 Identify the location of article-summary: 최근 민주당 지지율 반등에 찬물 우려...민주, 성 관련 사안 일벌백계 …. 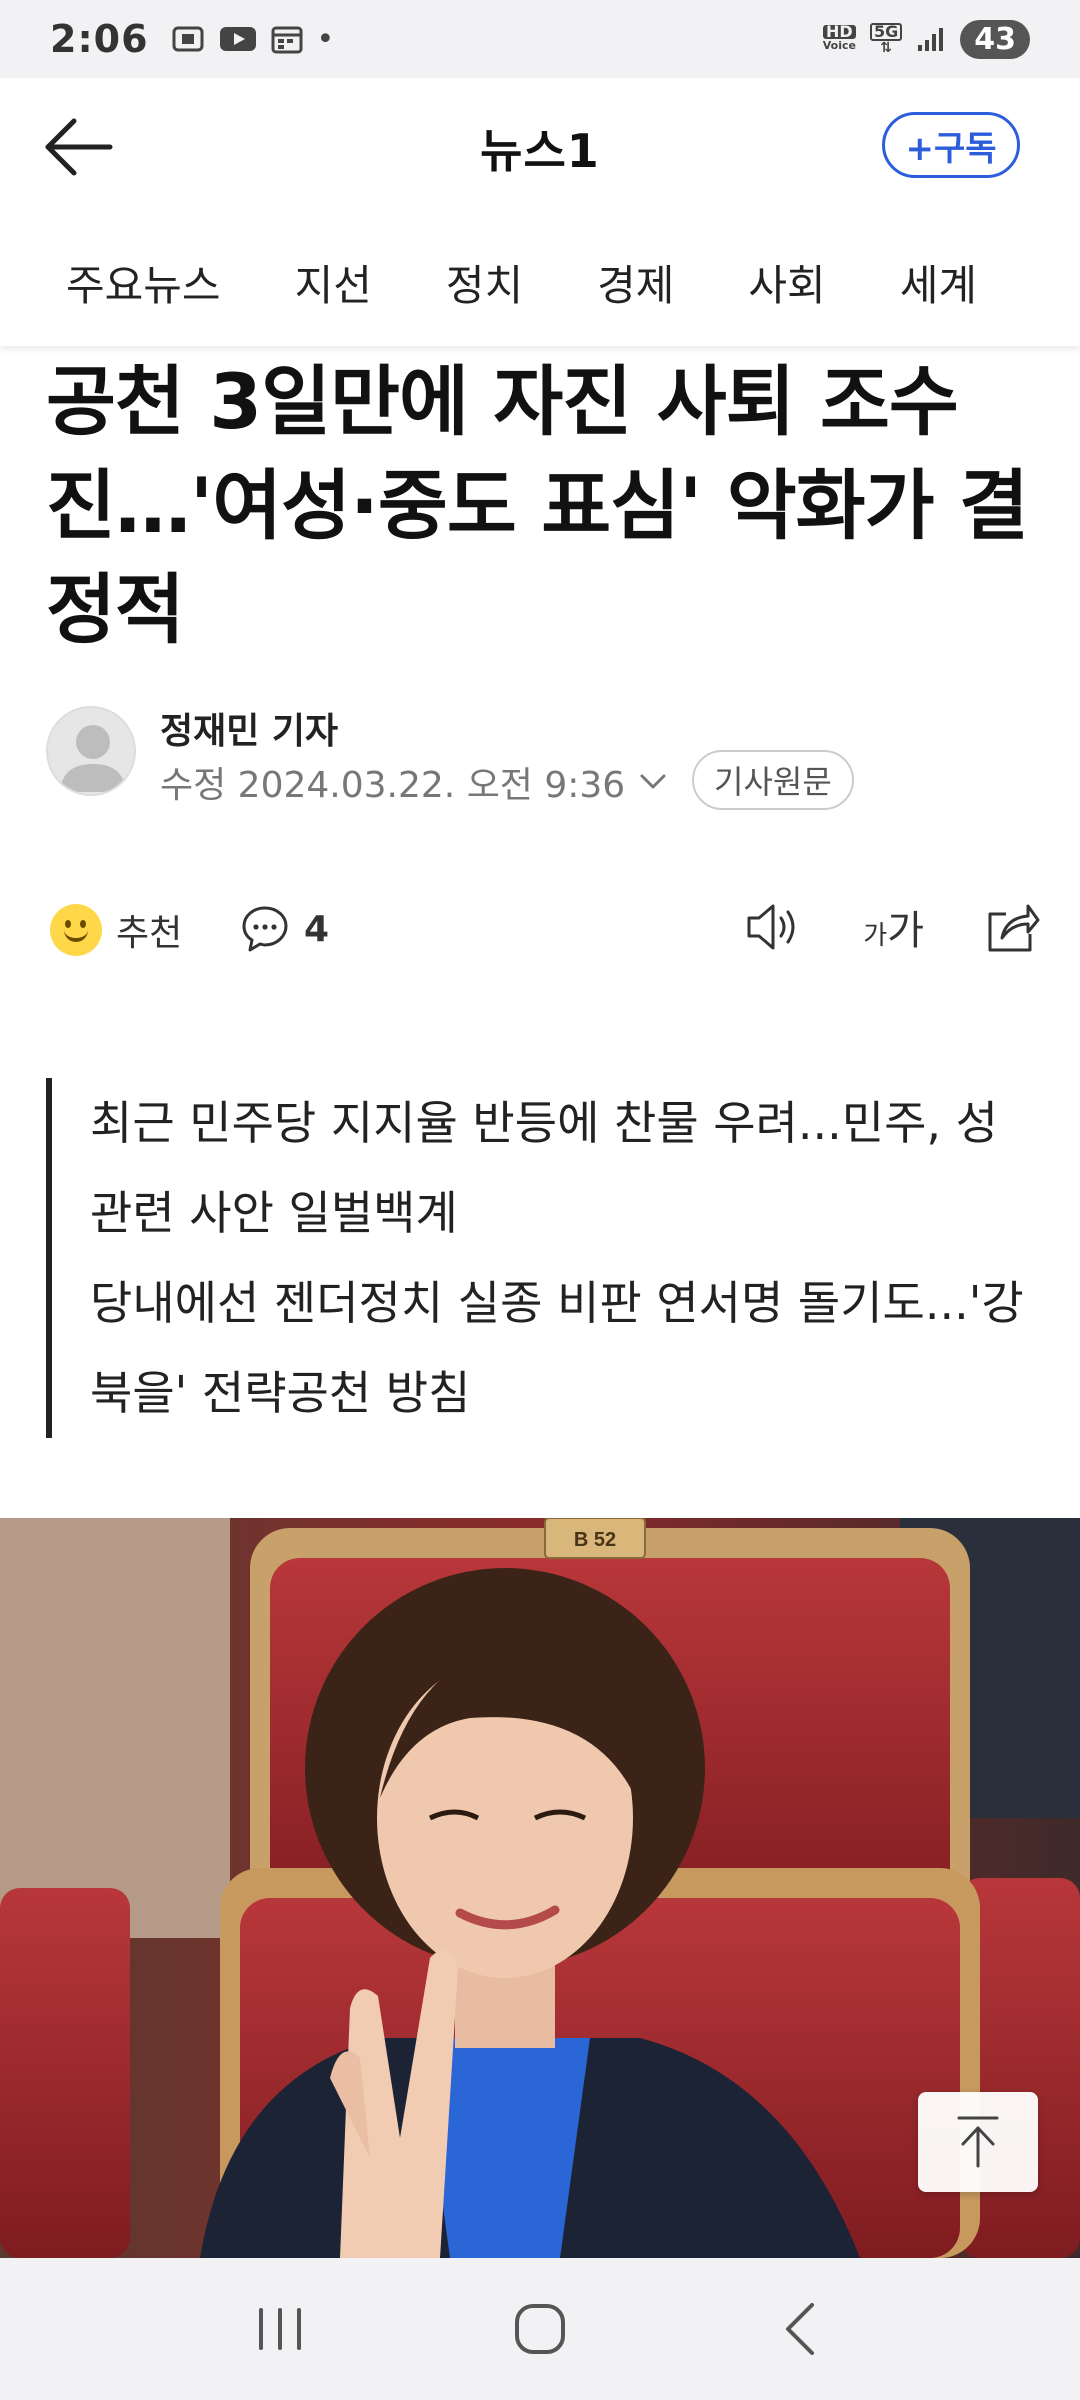
(541, 1258).